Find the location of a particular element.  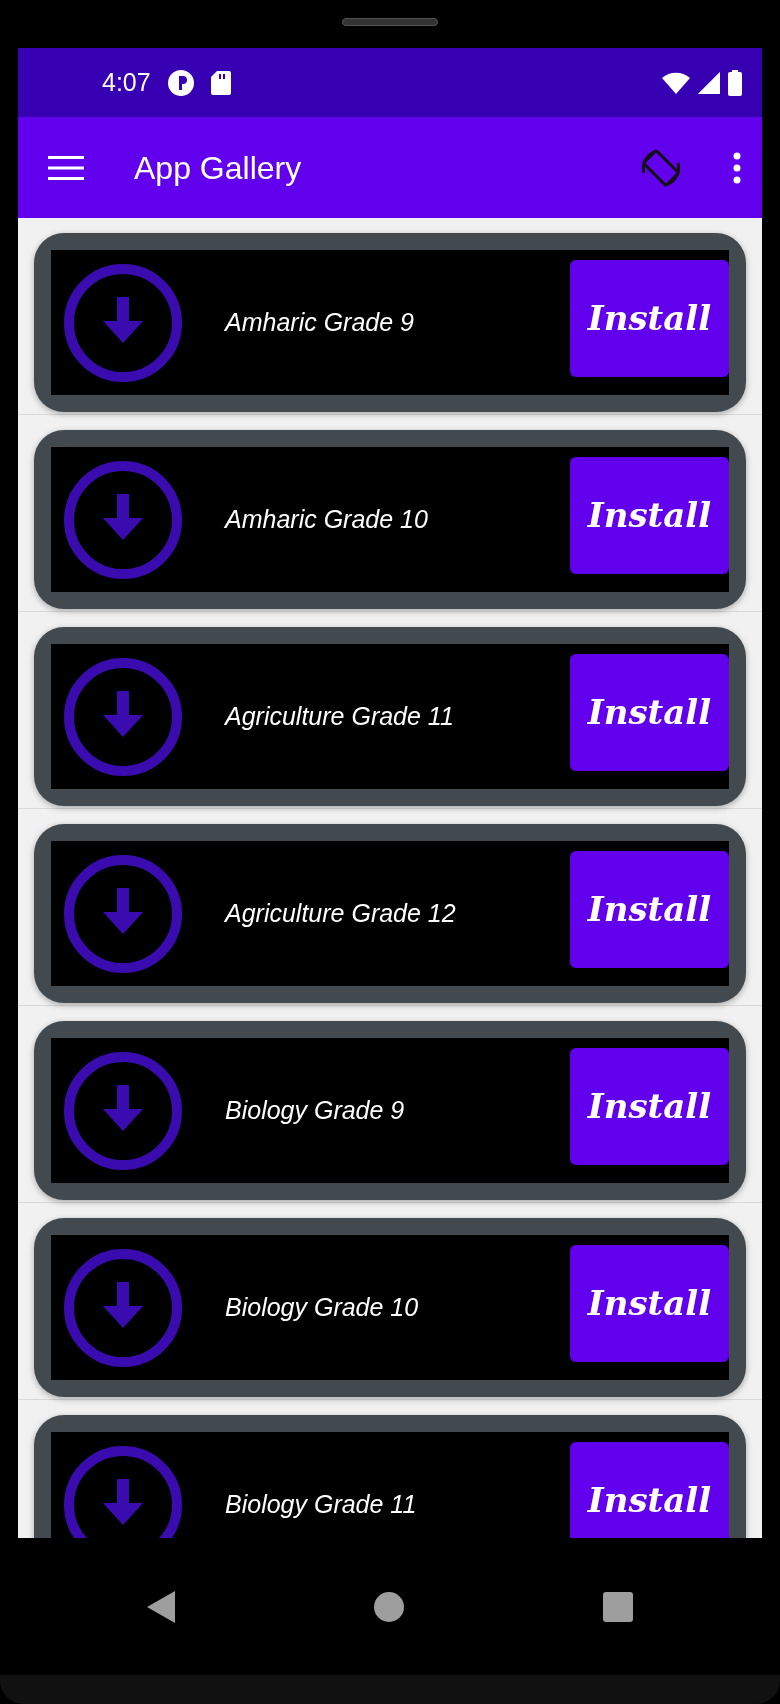

app-name: Agriculture Grade 11 is located at coordinates (340, 716).